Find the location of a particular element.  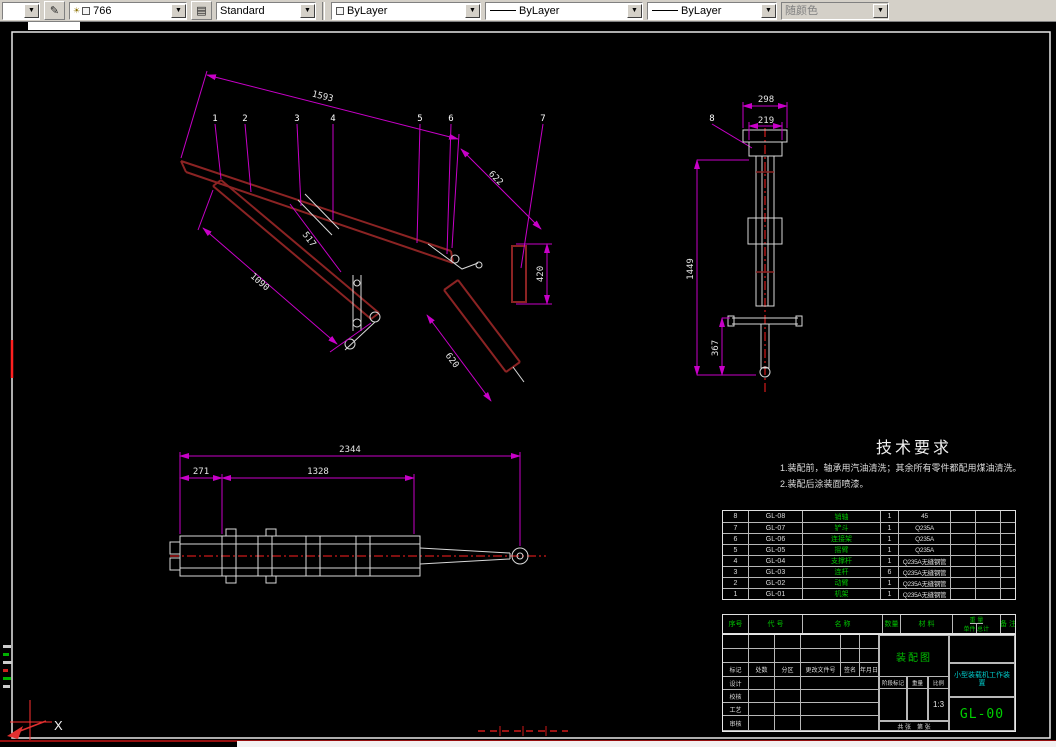

label-process: 工艺 is located at coordinates (736, 709).